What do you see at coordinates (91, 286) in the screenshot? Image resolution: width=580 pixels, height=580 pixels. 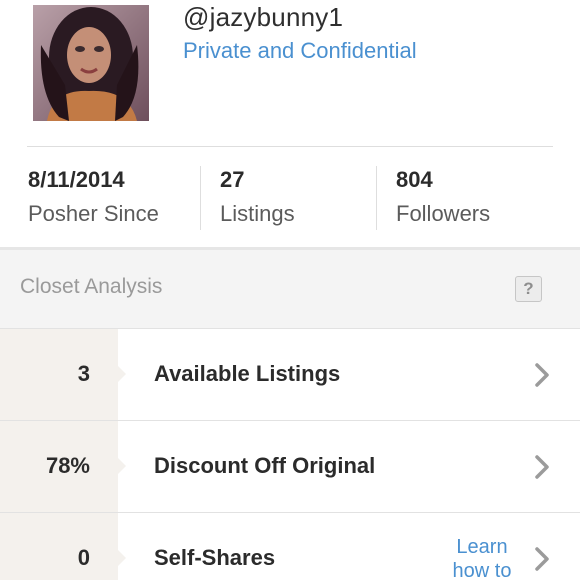 I see `closet-analysis-title: Closet Analysis` at bounding box center [91, 286].